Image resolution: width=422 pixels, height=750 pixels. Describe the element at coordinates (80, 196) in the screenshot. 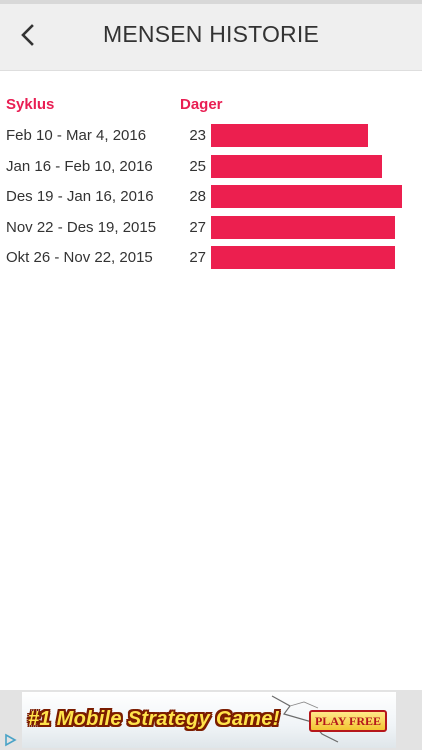

I see `cycle-range: Des 19 - Jan 16, 2016` at that location.